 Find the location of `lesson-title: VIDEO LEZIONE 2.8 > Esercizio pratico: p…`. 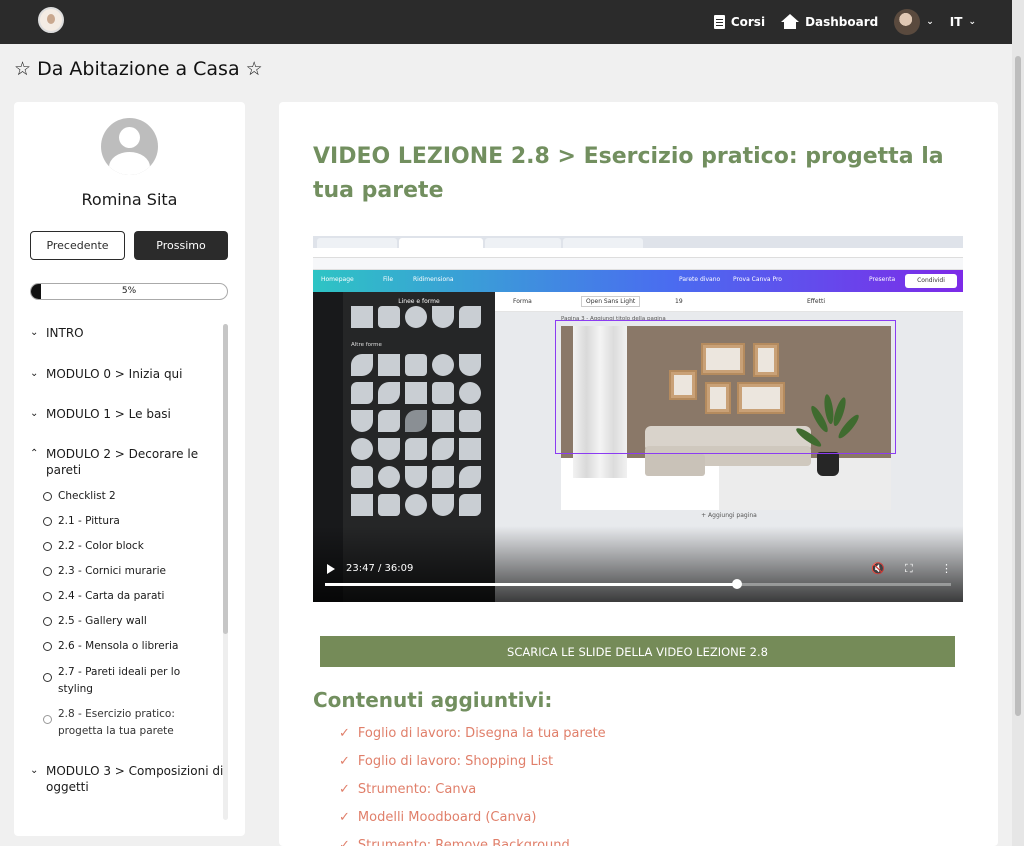

lesson-title: VIDEO LEZIONE 2.8 > Esercizio pratico: p… is located at coordinates (628, 173).